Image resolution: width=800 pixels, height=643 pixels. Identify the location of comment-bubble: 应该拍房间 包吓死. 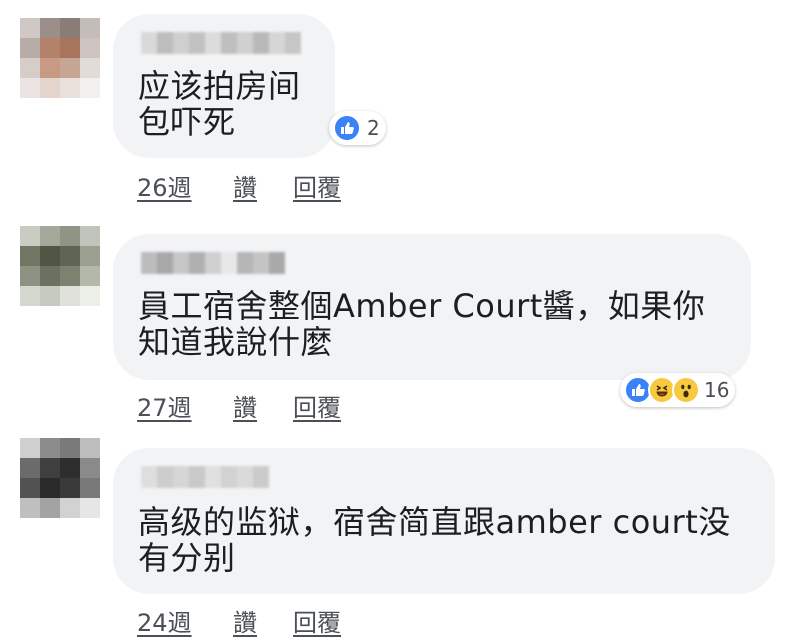
(224, 86).